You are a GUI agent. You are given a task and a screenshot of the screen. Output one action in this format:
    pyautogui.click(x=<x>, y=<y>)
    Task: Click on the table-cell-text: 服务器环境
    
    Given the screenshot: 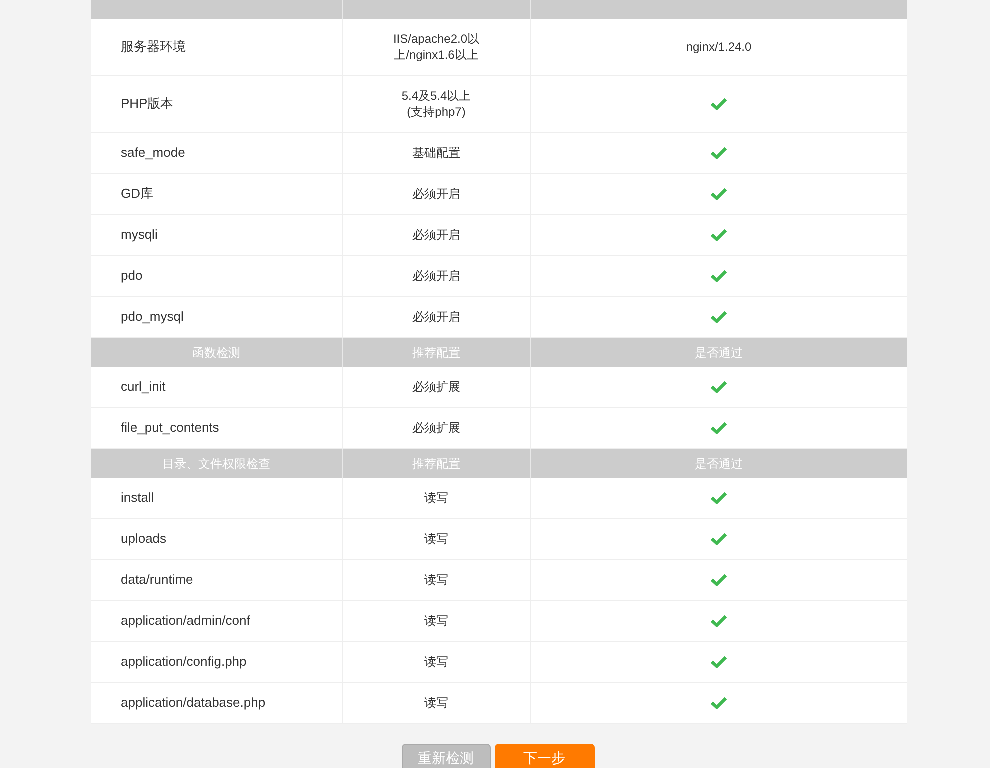 What is the action you would take?
    pyautogui.click(x=153, y=47)
    